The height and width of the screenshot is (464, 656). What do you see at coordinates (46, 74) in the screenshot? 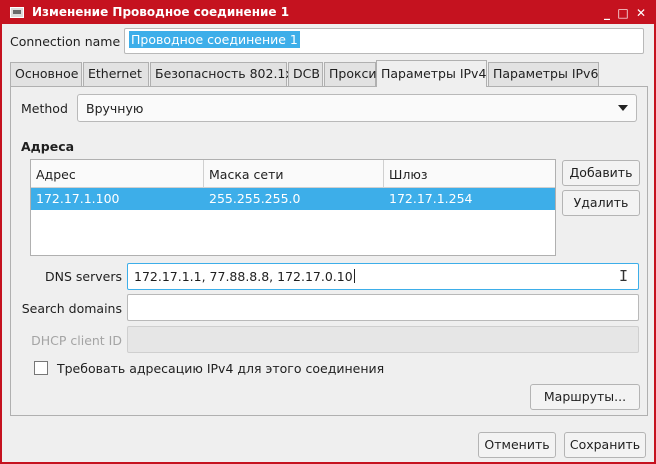
I see `tab-general: Основное` at bounding box center [46, 74].